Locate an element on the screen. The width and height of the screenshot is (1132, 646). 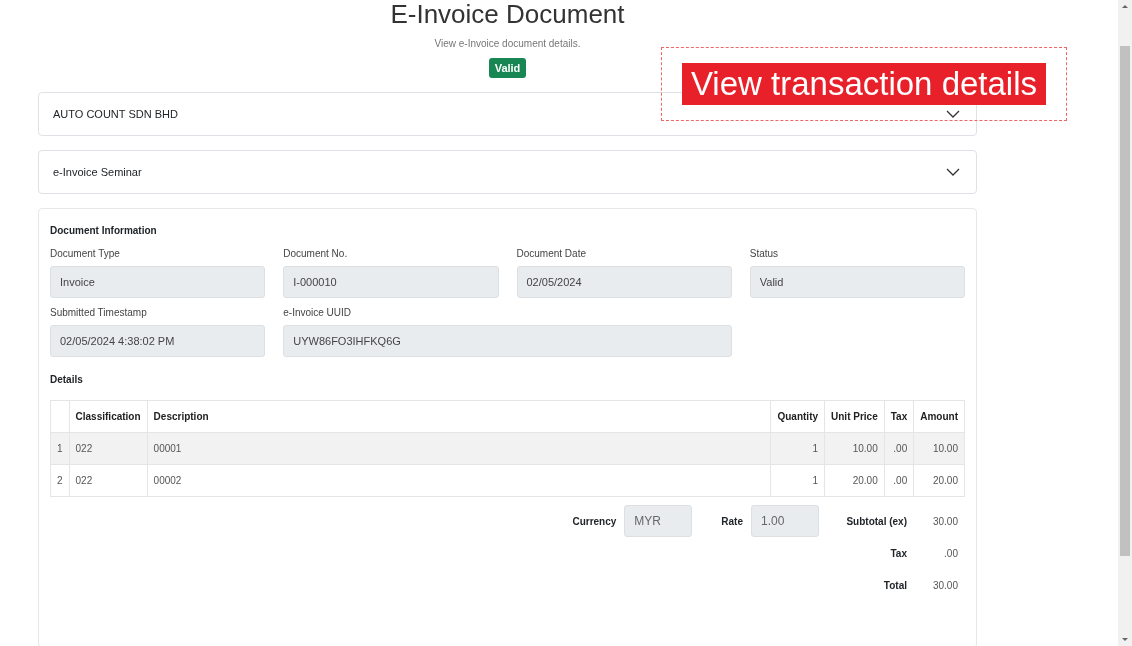
currency-label: Currency is located at coordinates (594, 521).